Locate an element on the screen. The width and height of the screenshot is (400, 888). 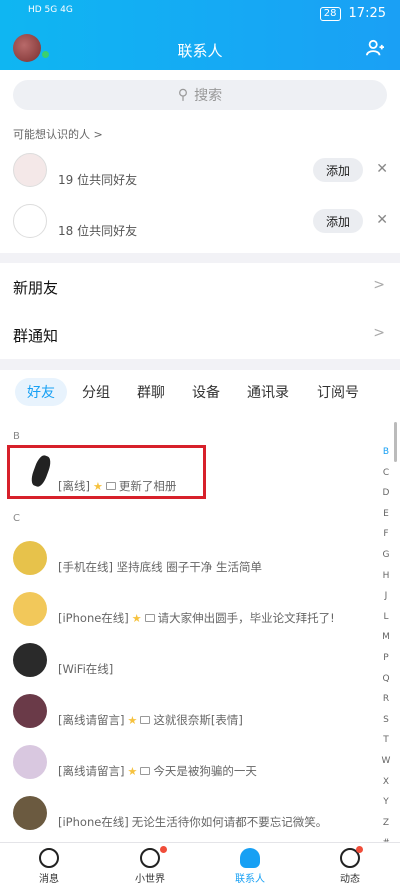
tab-subscriptions: 订阅号 is located at coordinates (338, 392).